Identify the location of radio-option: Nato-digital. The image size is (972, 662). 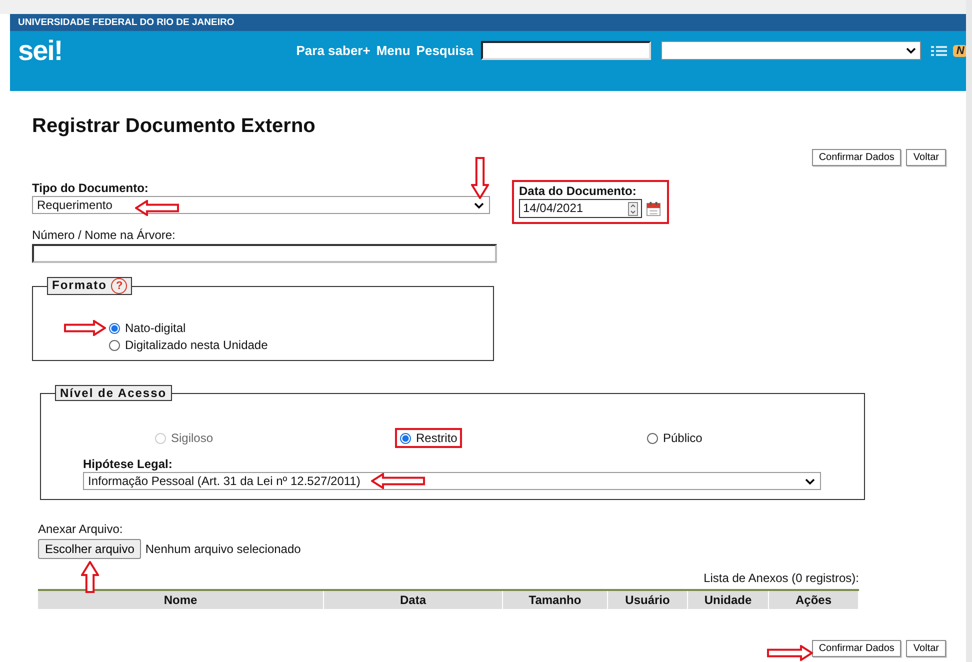
(147, 328).